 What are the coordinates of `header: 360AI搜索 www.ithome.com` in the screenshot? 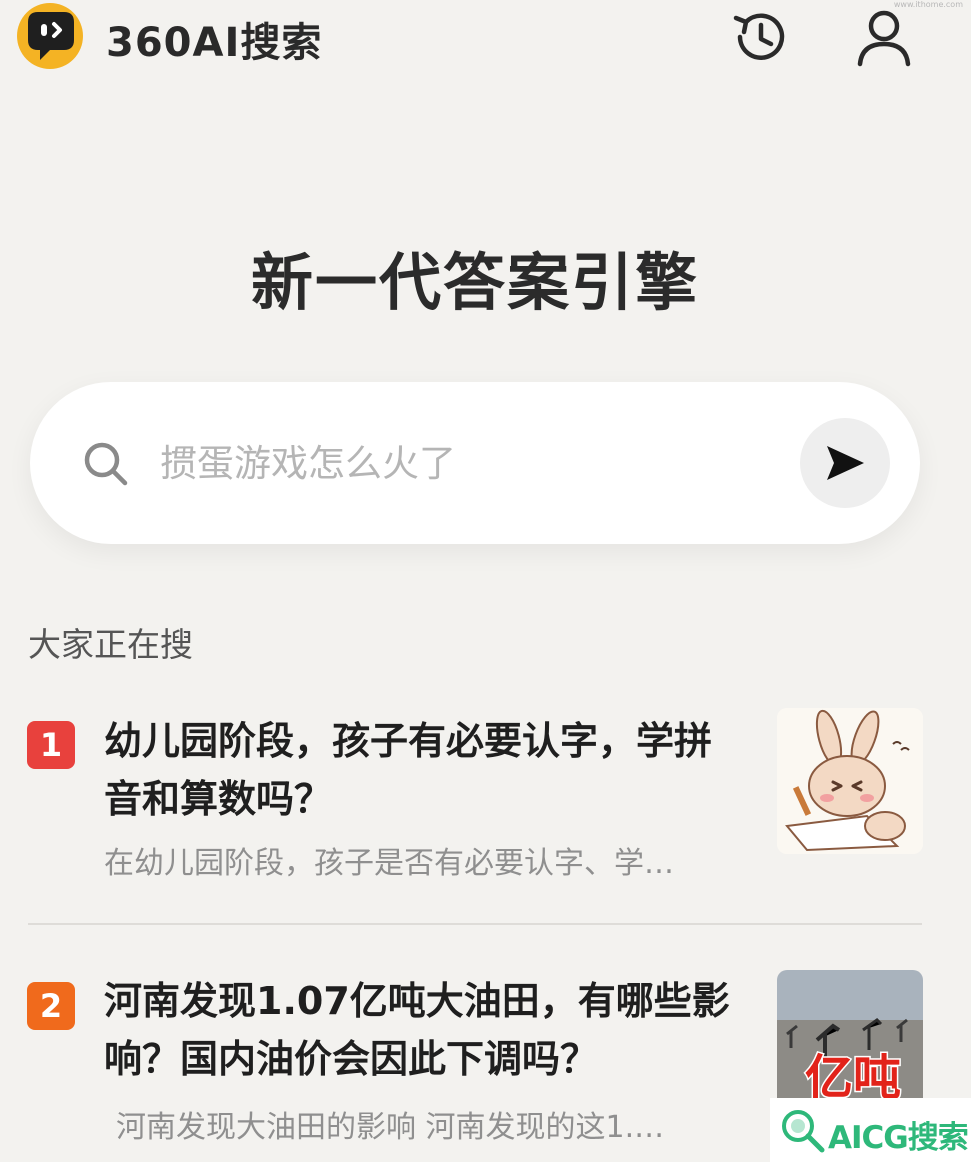 It's located at (485, 40).